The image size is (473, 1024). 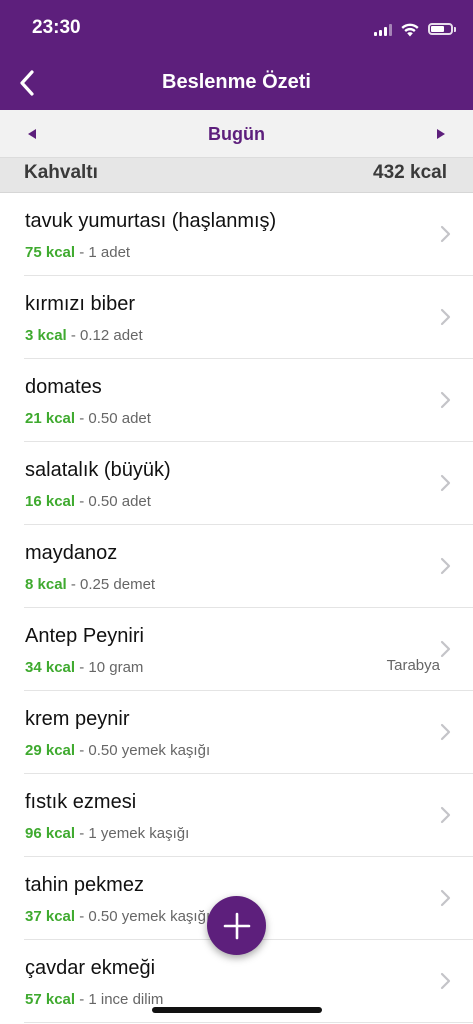 What do you see at coordinates (46, 584) in the screenshot?
I see `food-calories: 8 kcal` at bounding box center [46, 584].